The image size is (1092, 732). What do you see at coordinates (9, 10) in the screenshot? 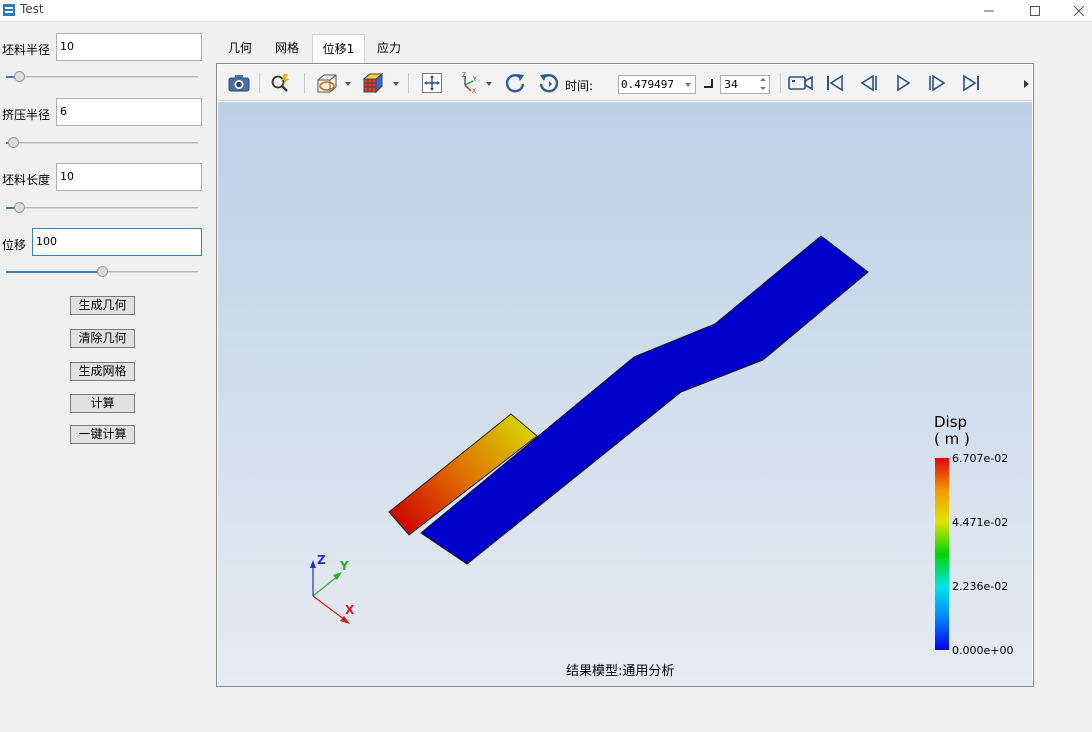
I see `app-icon` at bounding box center [9, 10].